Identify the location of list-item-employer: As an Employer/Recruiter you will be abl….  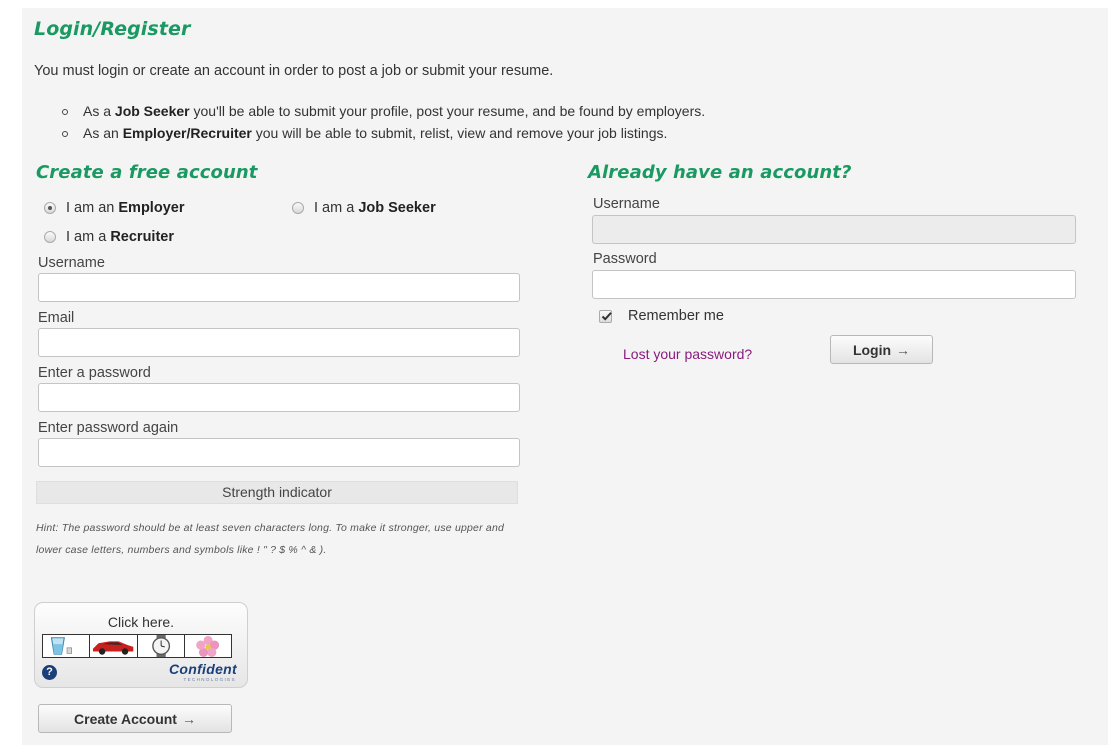
(383, 133).